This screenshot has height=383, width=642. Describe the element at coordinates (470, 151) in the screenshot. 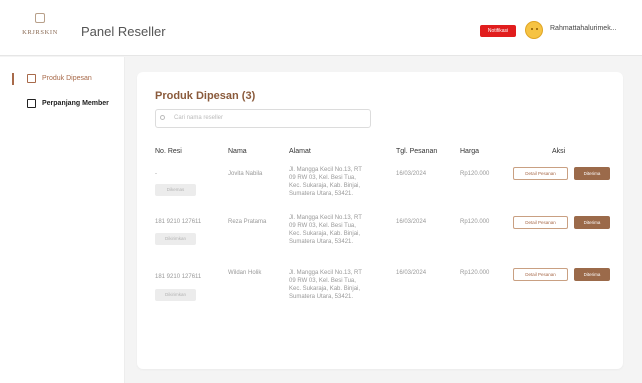

I see `column-header-harga: Harga` at that location.